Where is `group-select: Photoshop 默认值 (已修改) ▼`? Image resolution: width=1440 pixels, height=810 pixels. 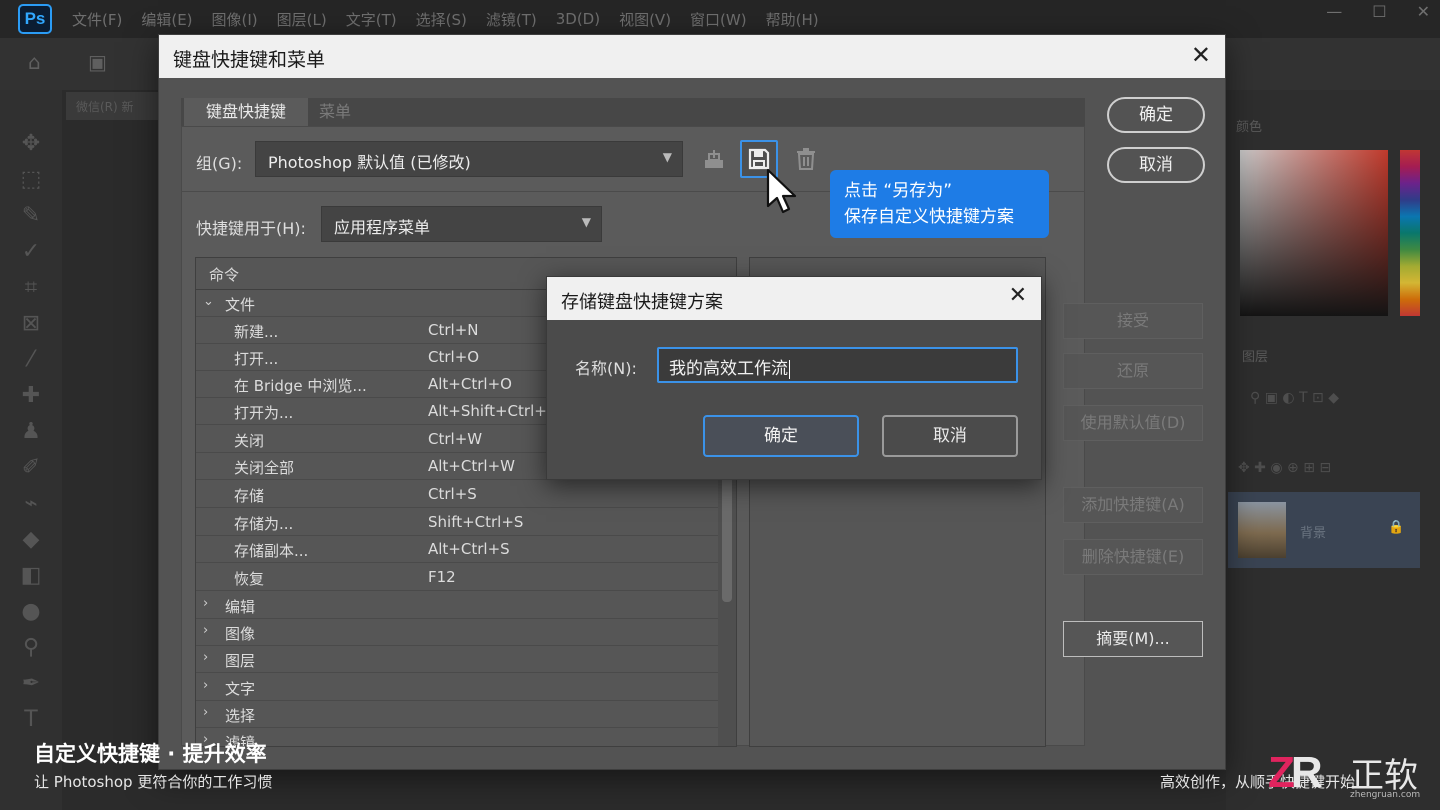 group-select: Photoshop 默认值 (已修改) ▼ is located at coordinates (469, 159).